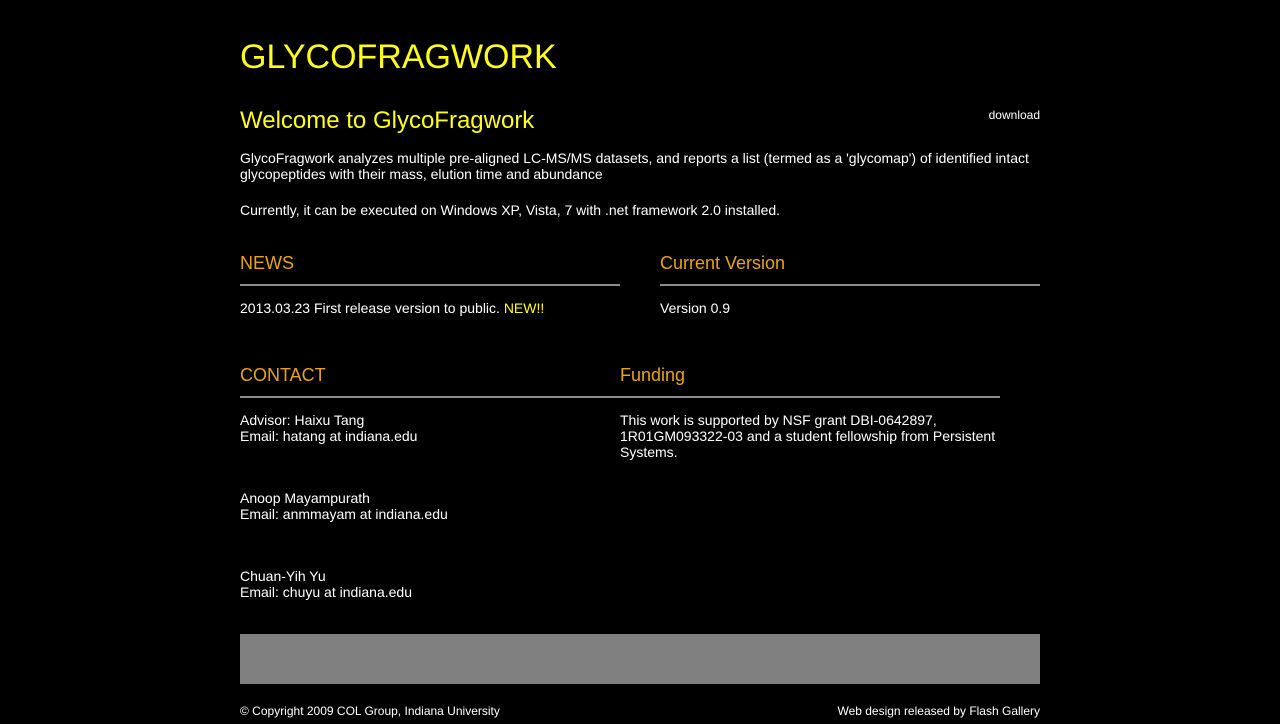 This screenshot has width=1280, height=724. Describe the element at coordinates (430, 285) in the screenshot. I see `news-divider` at that location.